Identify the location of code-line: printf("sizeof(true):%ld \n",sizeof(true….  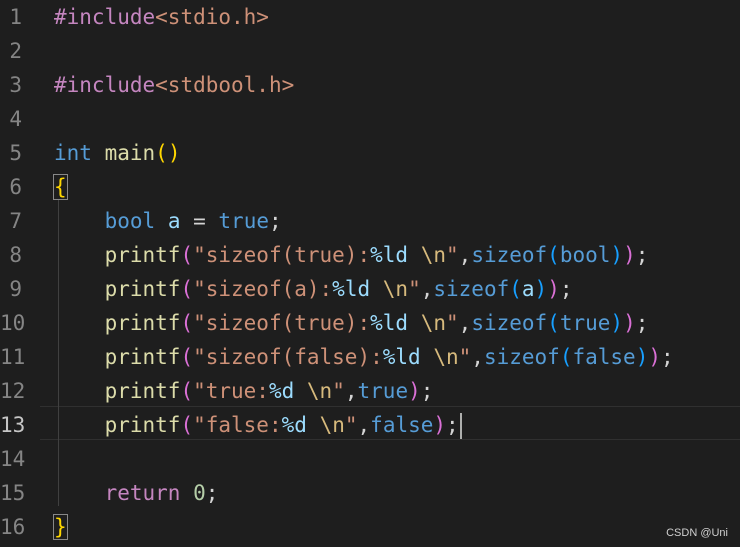
(351, 323).